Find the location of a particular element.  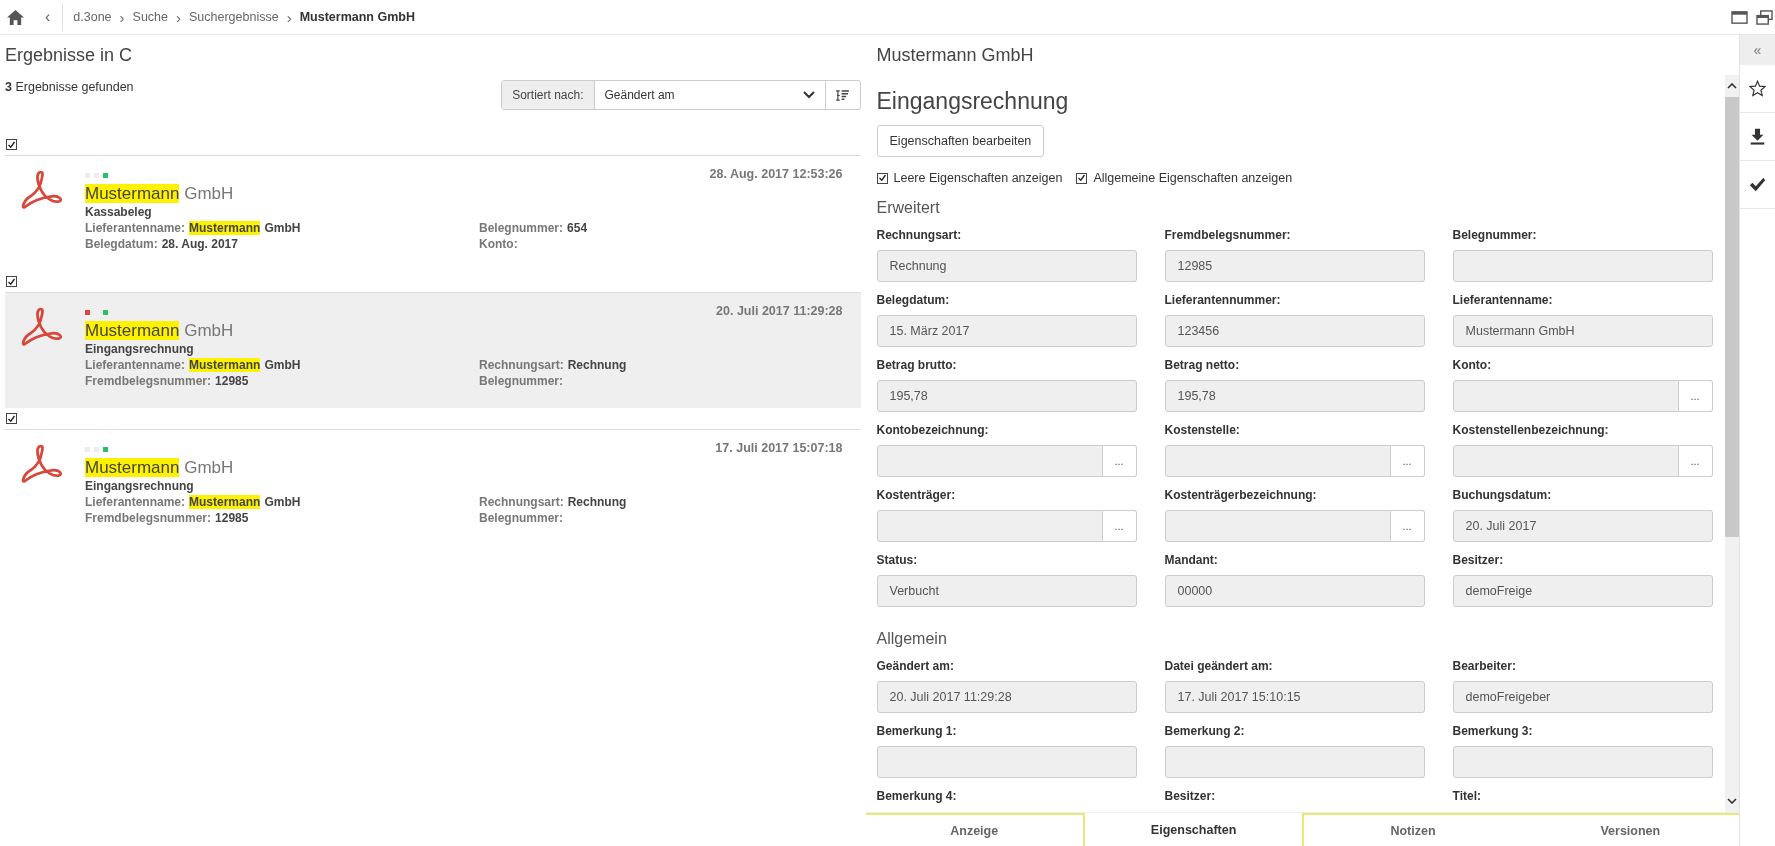

field-label: Belegdatum: is located at coordinates (913, 300).